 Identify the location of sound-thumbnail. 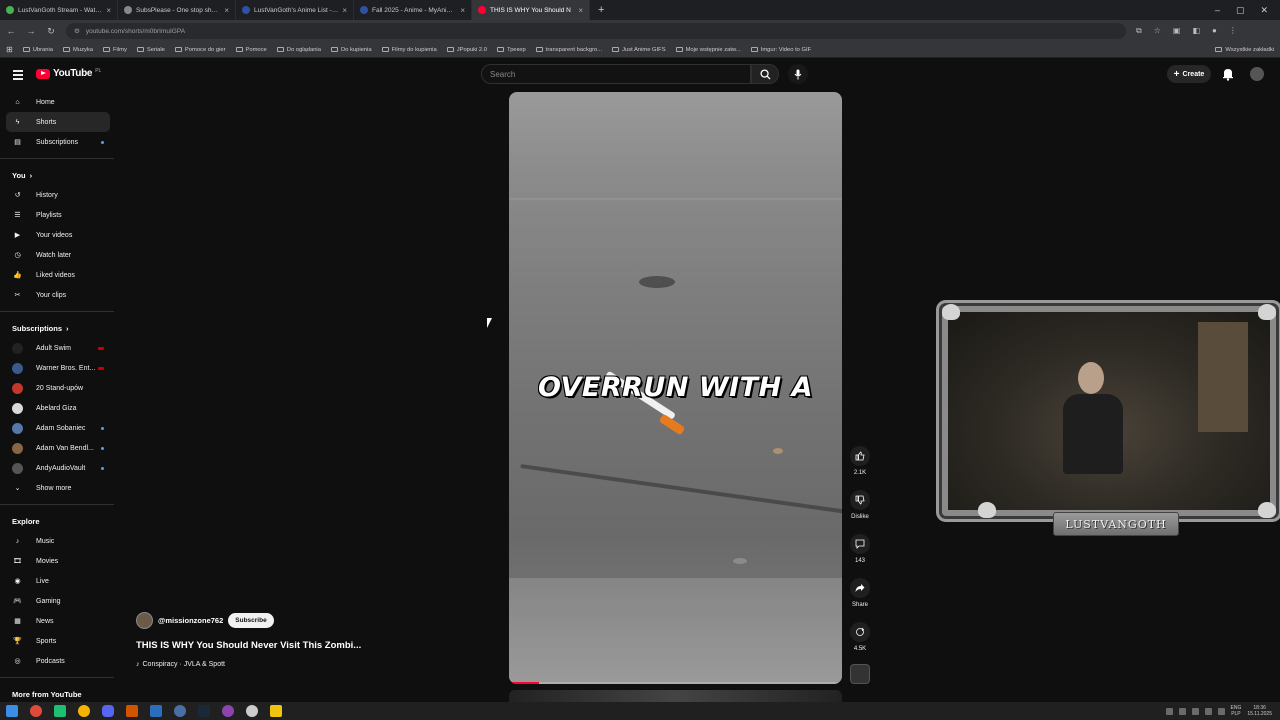
(860, 674).